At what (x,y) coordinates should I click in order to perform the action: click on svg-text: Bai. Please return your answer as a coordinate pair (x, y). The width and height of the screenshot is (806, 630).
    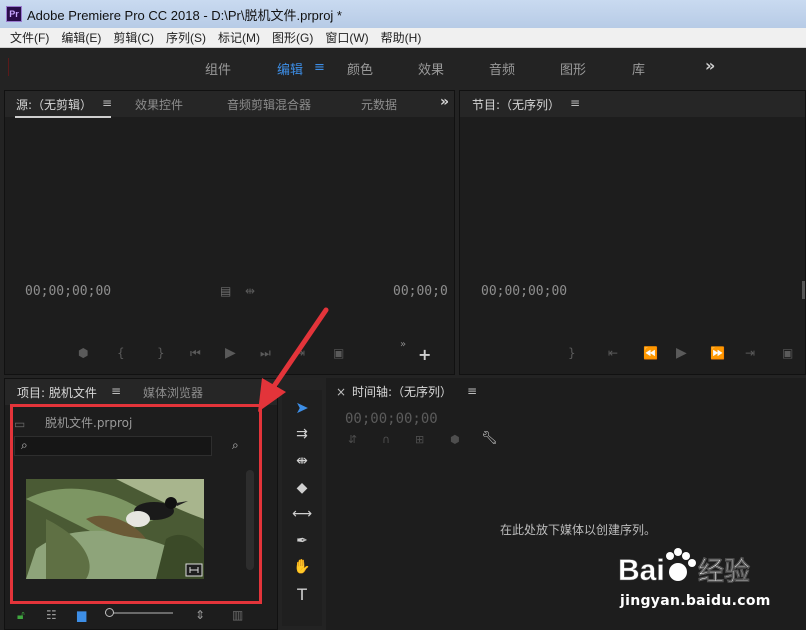
    Looking at the image, I should click on (641, 570).